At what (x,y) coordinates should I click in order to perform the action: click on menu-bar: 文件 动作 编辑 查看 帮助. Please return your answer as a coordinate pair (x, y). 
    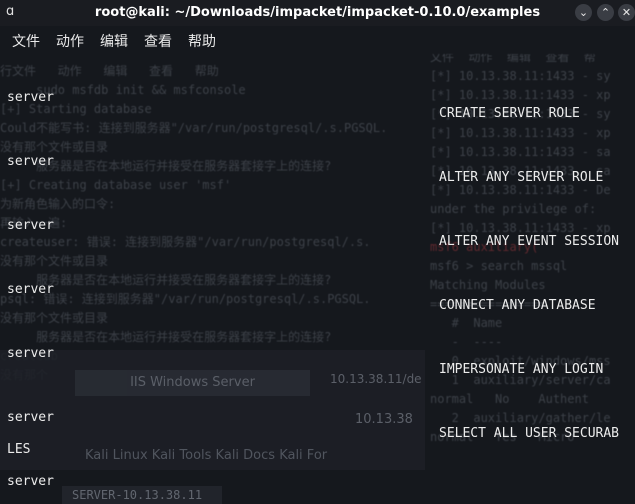
    Looking at the image, I should click on (317, 40).